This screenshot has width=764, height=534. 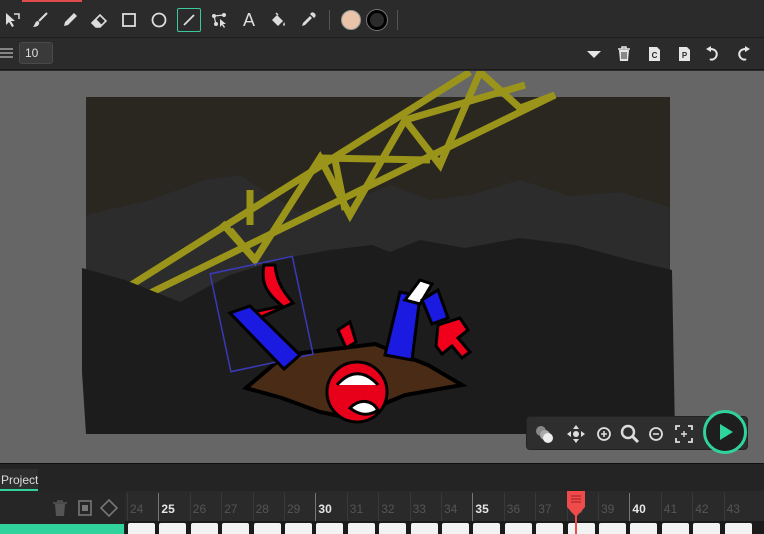 I want to click on frame-number-label: 27, so click(x=231, y=509).